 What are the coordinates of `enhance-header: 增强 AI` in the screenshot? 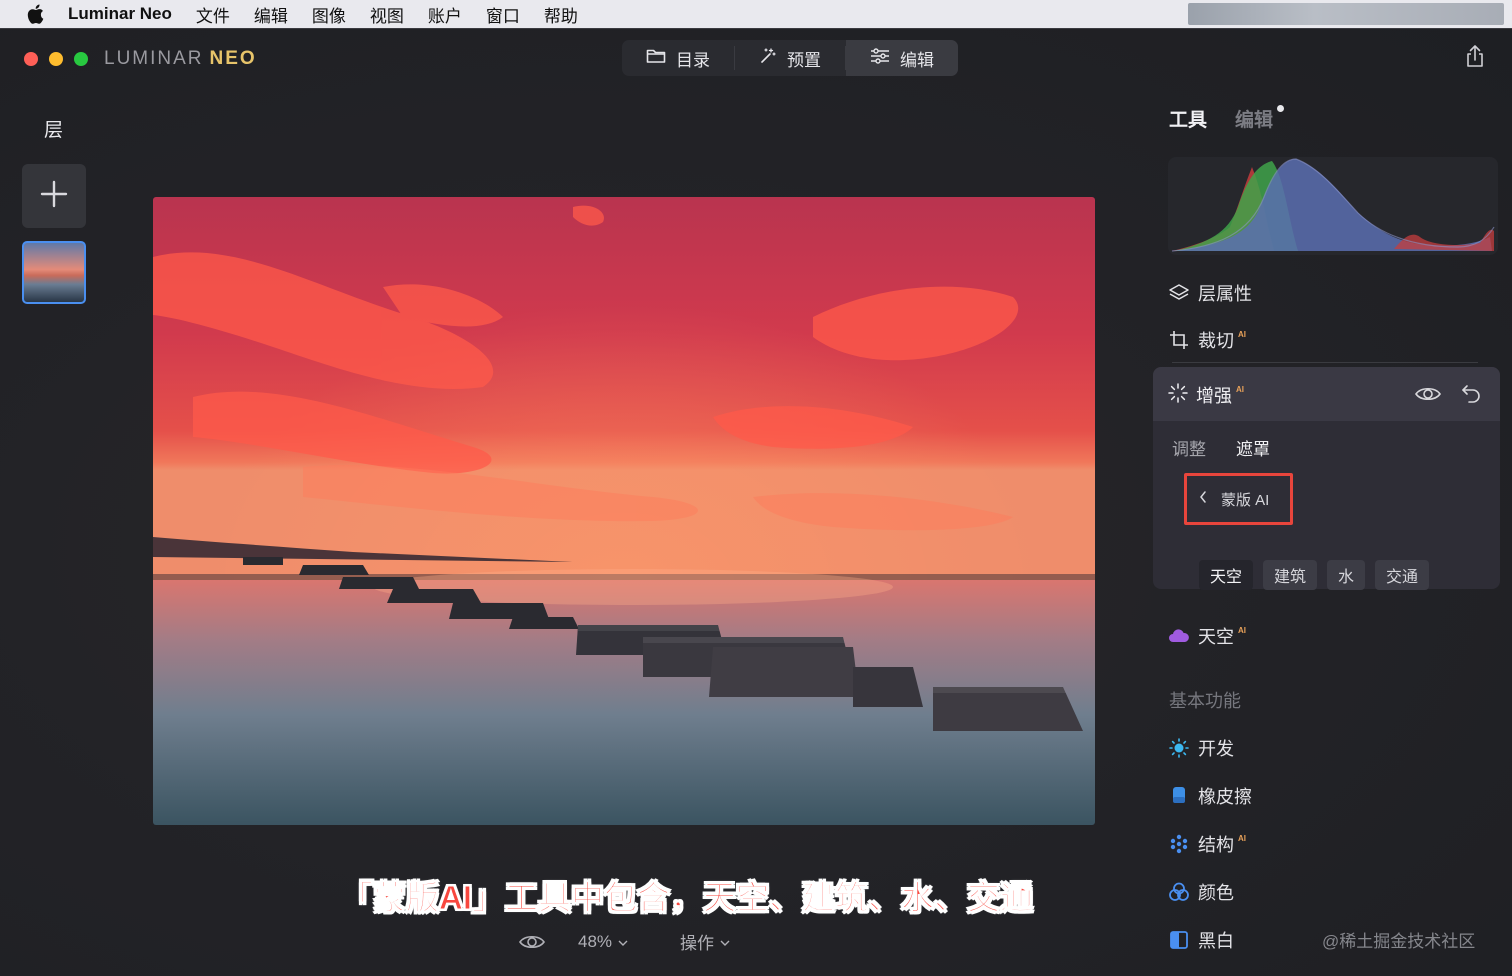 It's located at (1326, 394).